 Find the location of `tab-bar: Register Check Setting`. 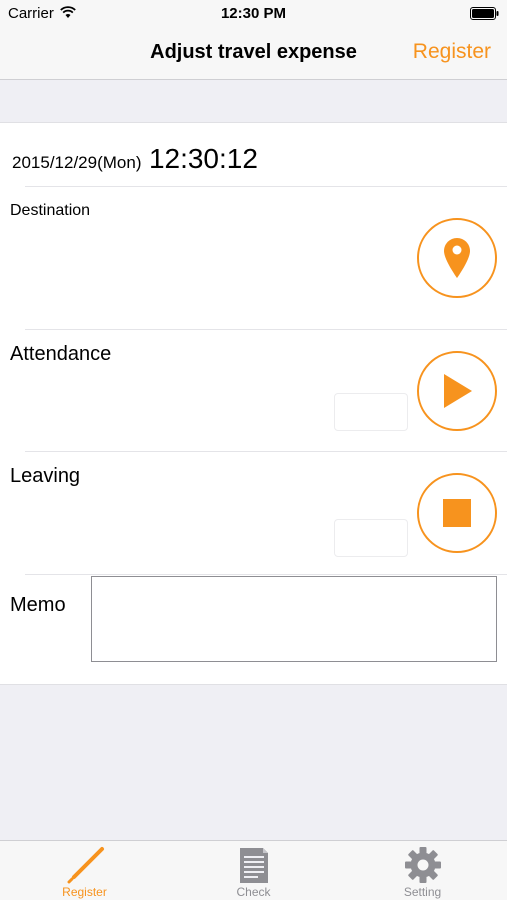

tab-bar: Register Check Setting is located at coordinates (253, 870).